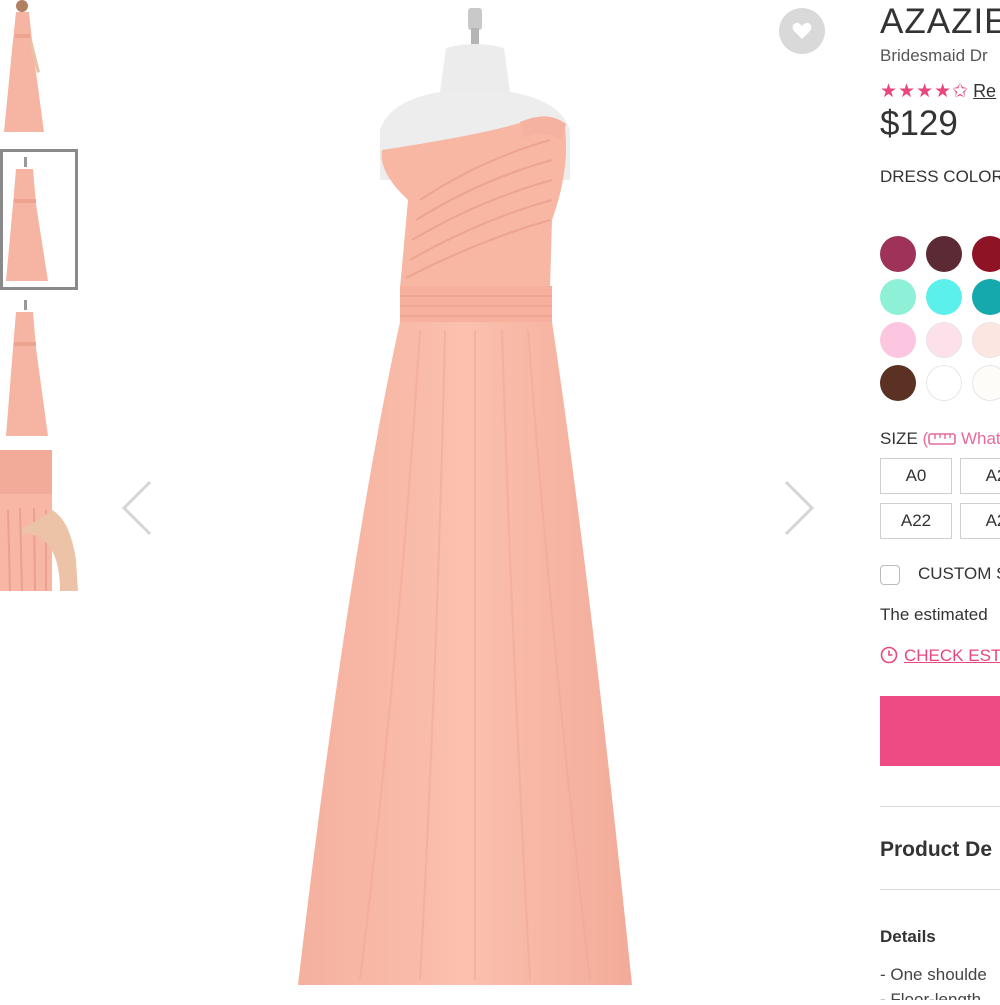 This screenshot has width=1000, height=1005. What do you see at coordinates (934, 55) in the screenshot?
I see `product-subtitle: Bridesmaid Dr` at bounding box center [934, 55].